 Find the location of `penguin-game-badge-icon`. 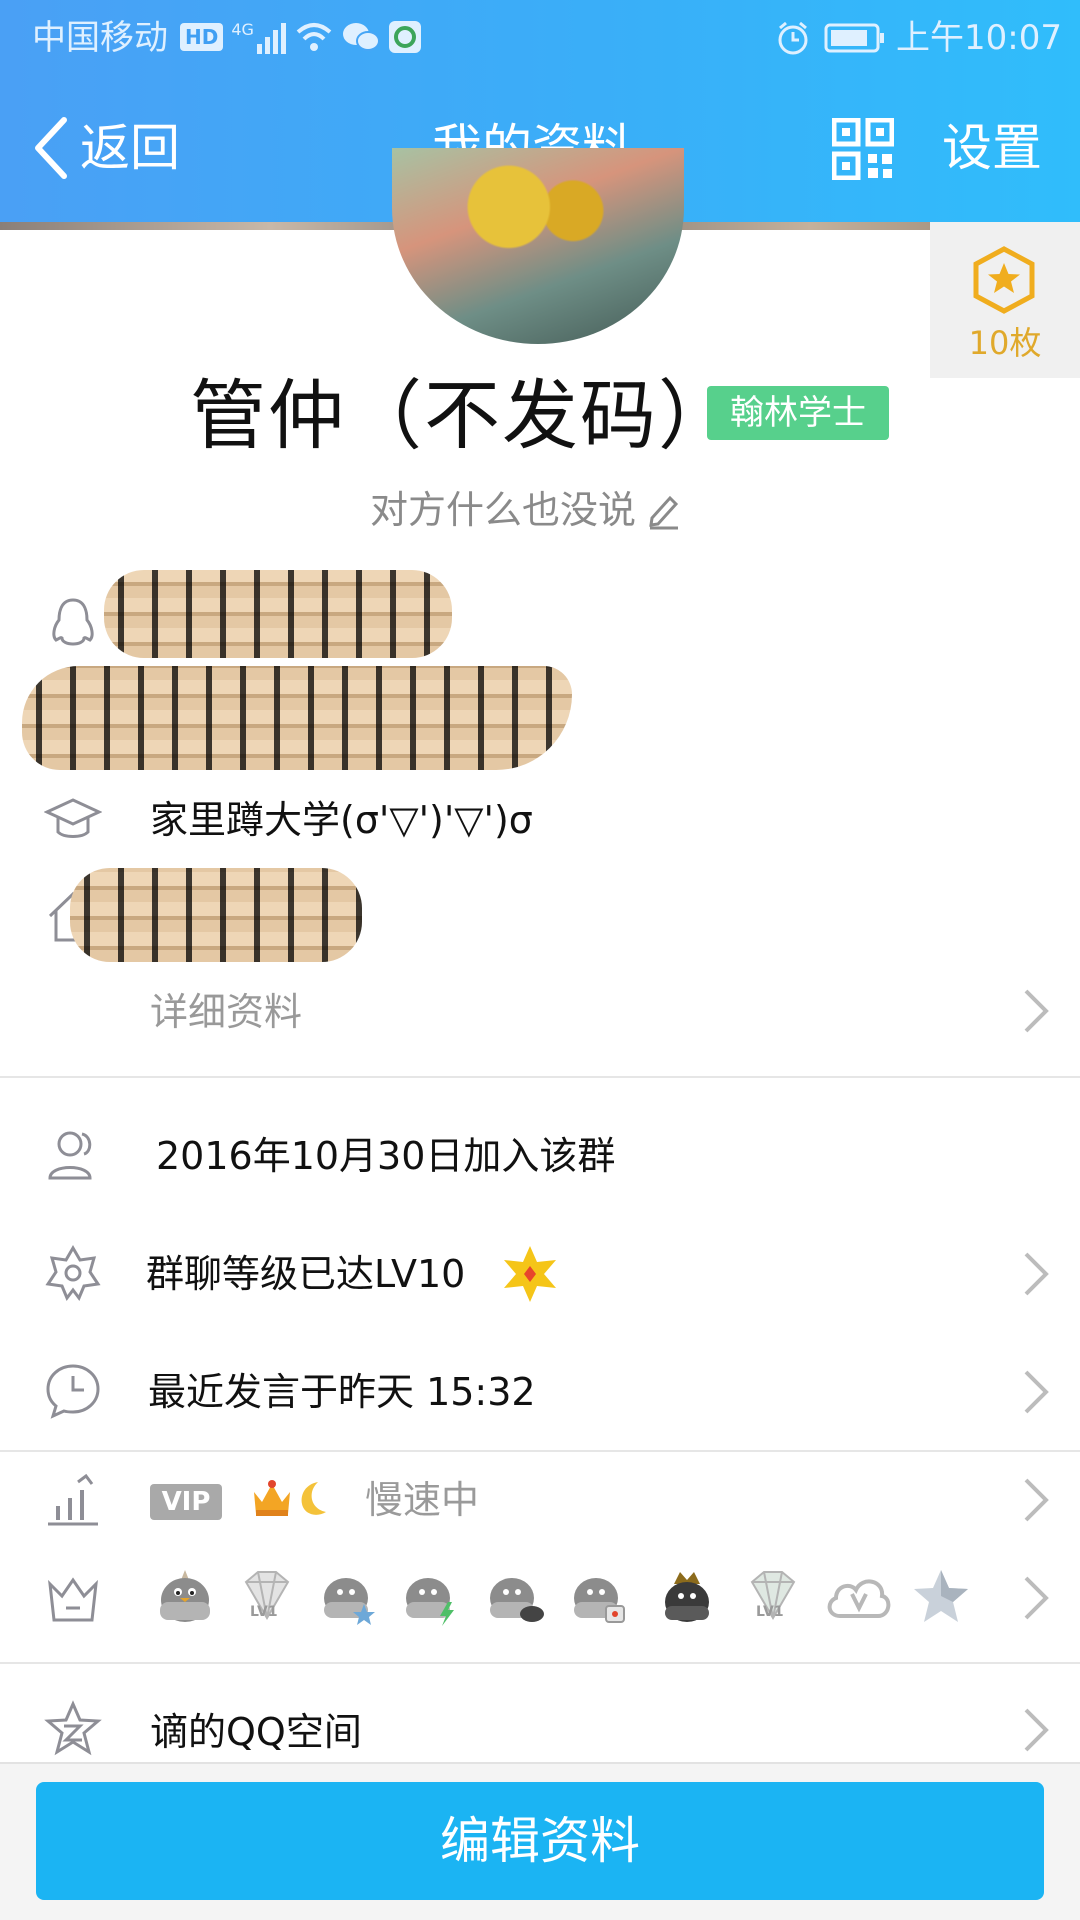

penguin-game-badge-icon is located at coordinates (599, 1600).